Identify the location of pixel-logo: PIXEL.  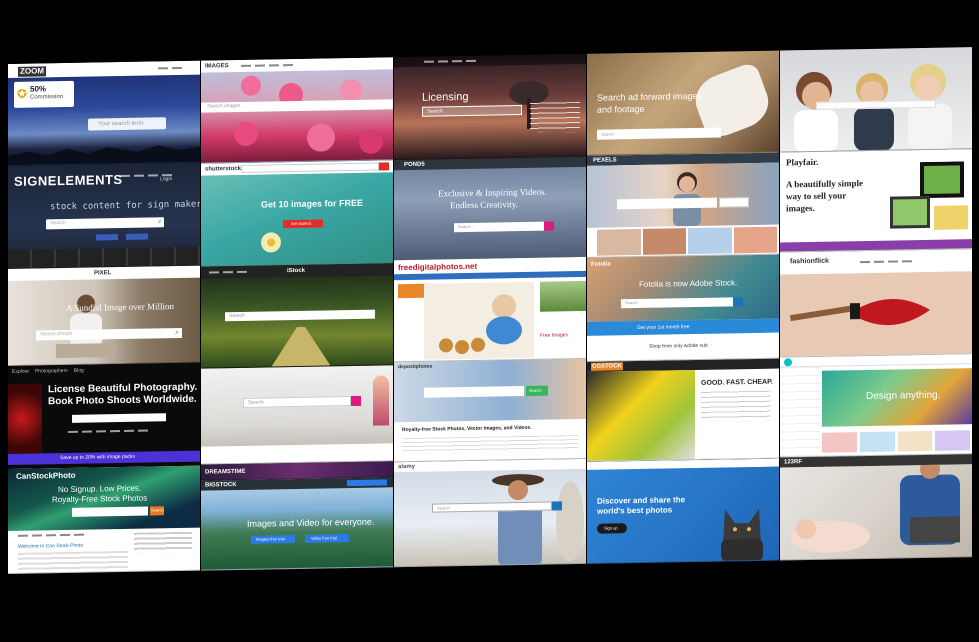
(102, 273).